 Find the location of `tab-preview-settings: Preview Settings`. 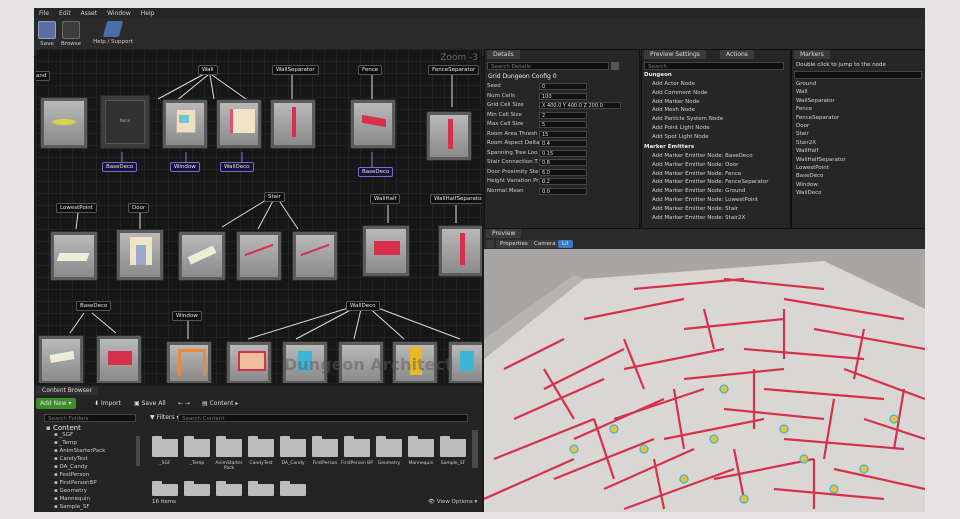

tab-preview-settings: Preview Settings is located at coordinates (675, 54).